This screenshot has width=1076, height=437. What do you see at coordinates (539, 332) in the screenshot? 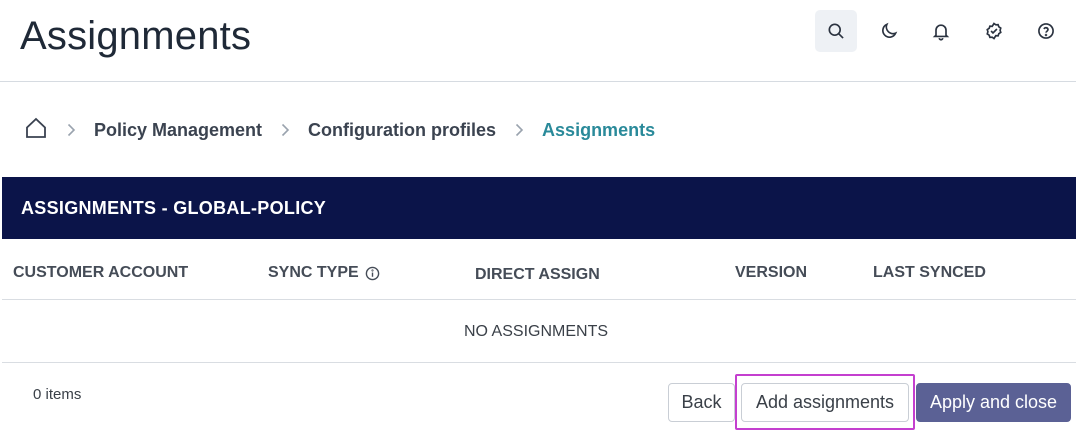
I see `empty-state: NO ASSIGNMENTS` at bounding box center [539, 332].